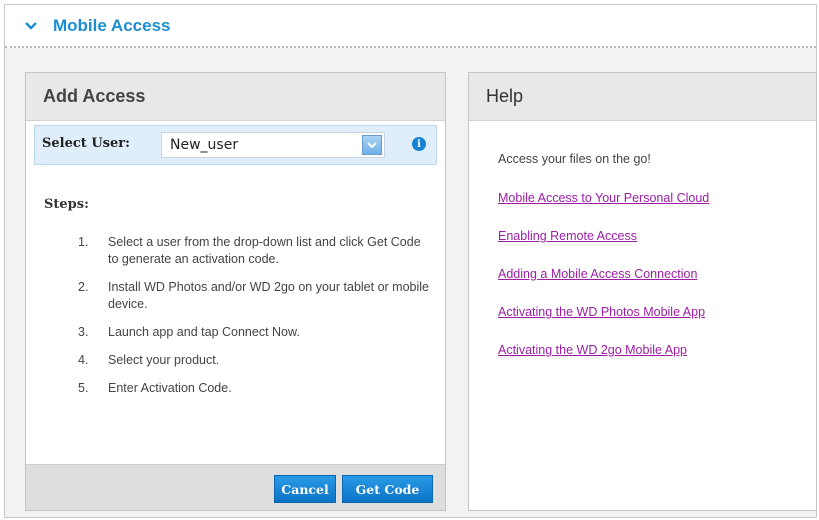 Image resolution: width=819 pixels, height=520 pixels. What do you see at coordinates (94, 96) in the screenshot?
I see `add-access-title: Add Access` at bounding box center [94, 96].